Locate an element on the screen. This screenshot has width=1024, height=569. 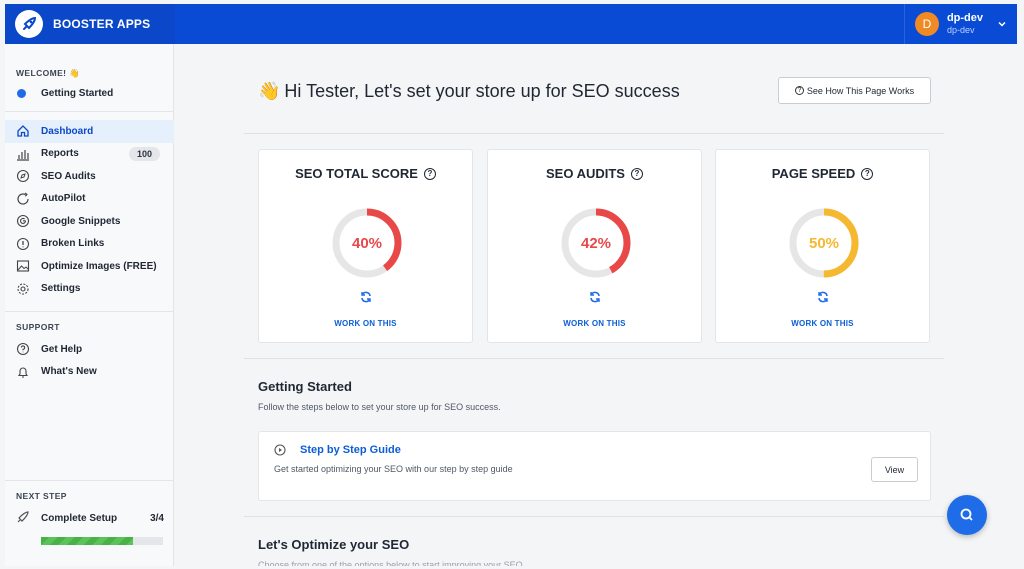
gear-icon is located at coordinates (23, 289).